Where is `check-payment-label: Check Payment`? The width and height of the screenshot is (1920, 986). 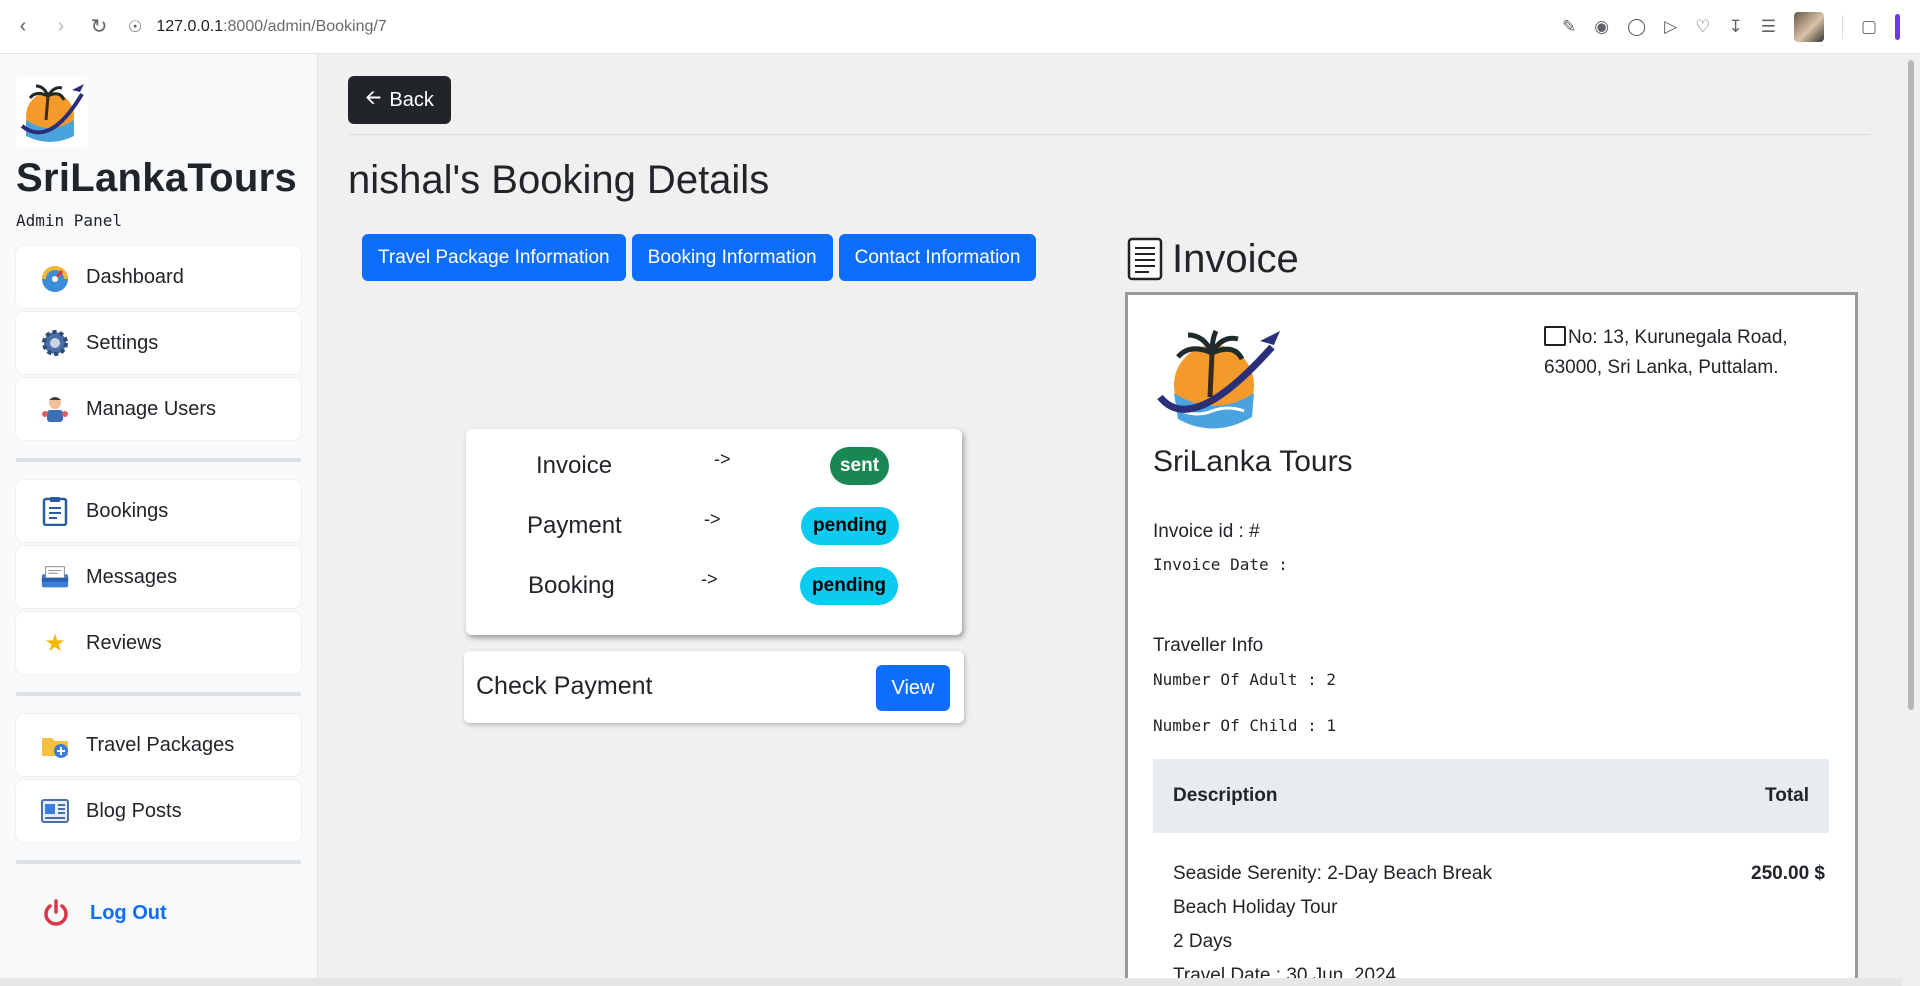
check-payment-label: Check Payment is located at coordinates (564, 686).